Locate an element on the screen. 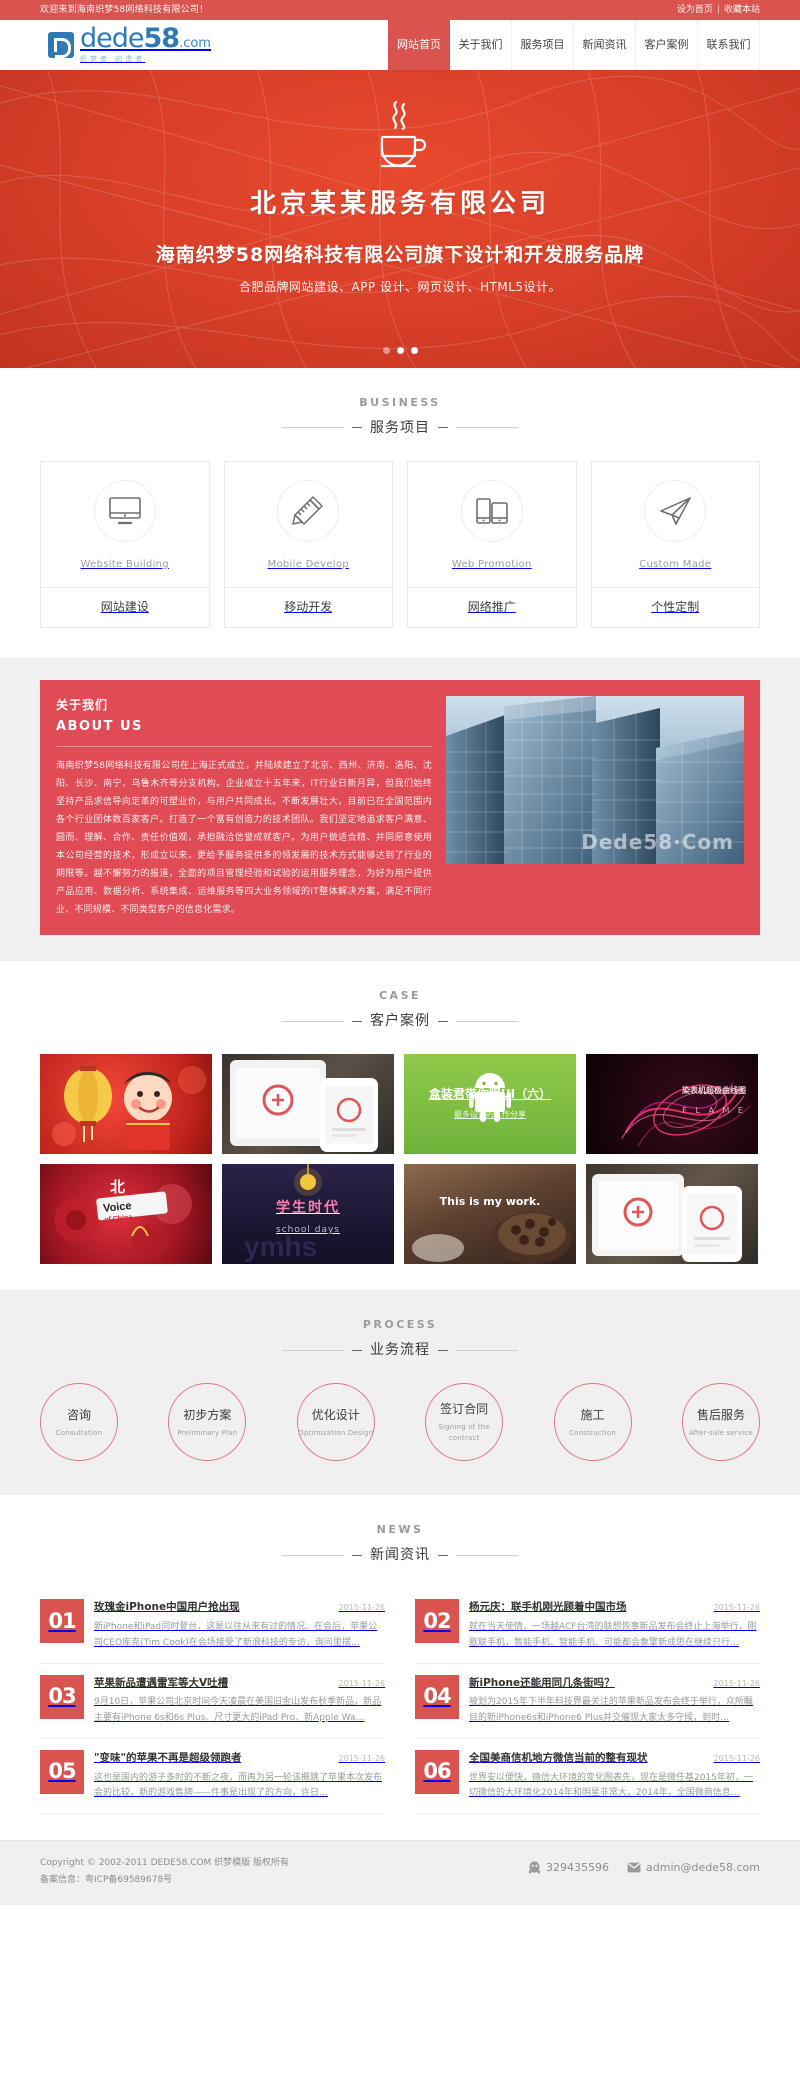 The image size is (800, 2084). mobile-devices-icon is located at coordinates (491, 510).